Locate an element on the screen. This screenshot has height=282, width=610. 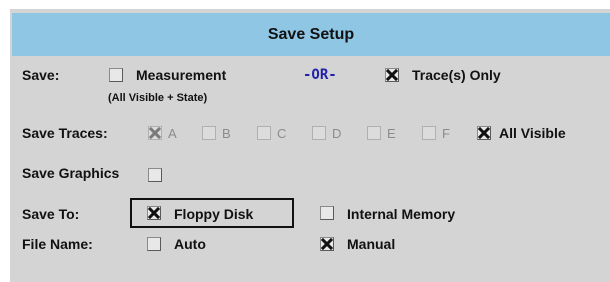
traces-only-checkbox is located at coordinates (392, 75).